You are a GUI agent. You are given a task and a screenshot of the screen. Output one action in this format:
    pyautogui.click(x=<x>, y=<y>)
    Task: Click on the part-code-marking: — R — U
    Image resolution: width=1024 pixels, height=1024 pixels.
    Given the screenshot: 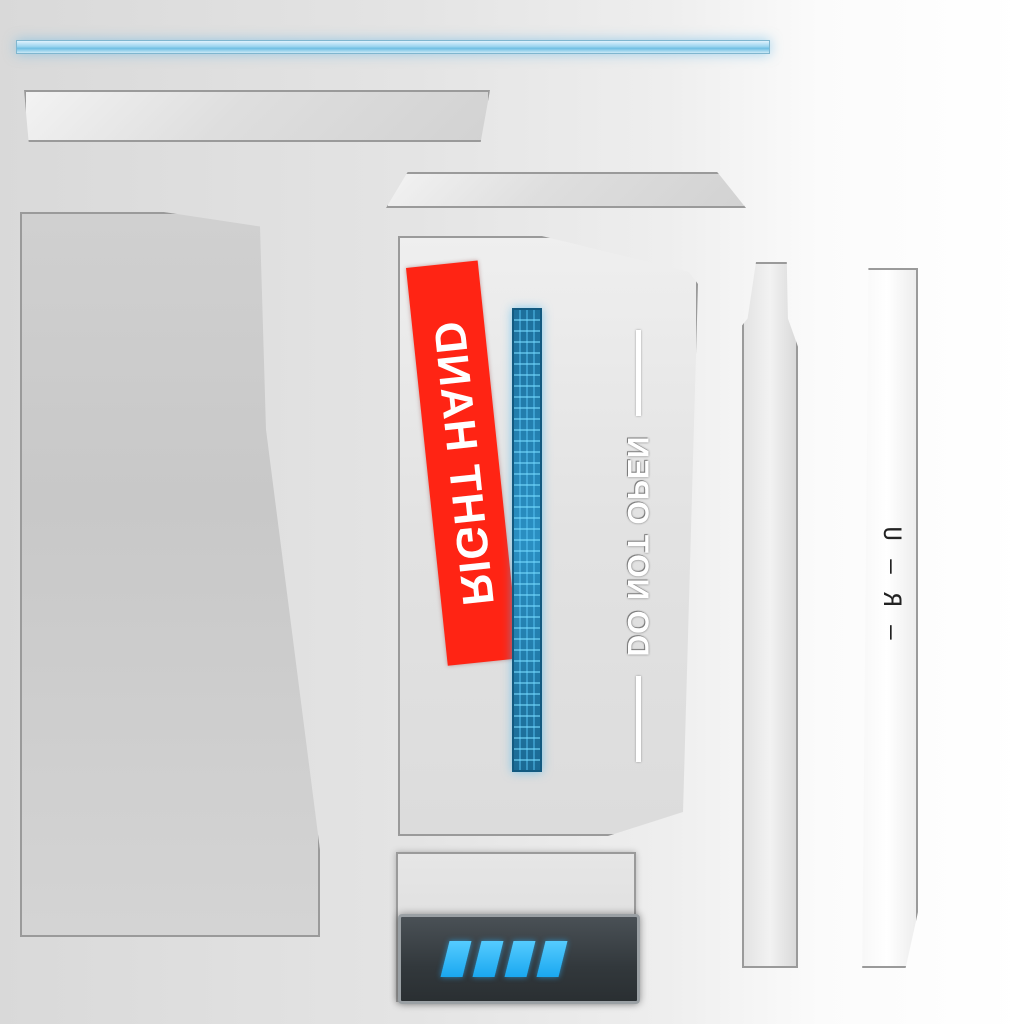 What is the action you would take?
    pyautogui.click(x=892, y=582)
    